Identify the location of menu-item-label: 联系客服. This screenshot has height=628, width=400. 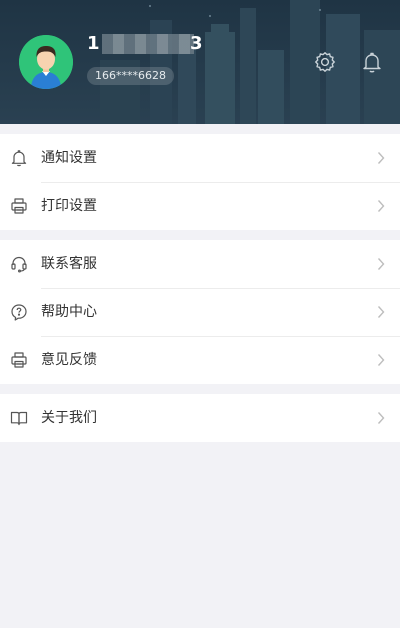
(69, 264).